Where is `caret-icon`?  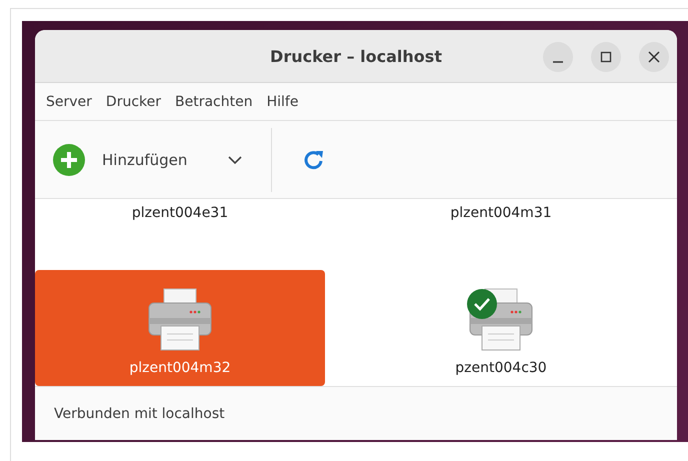
caret-icon is located at coordinates (235, 159).